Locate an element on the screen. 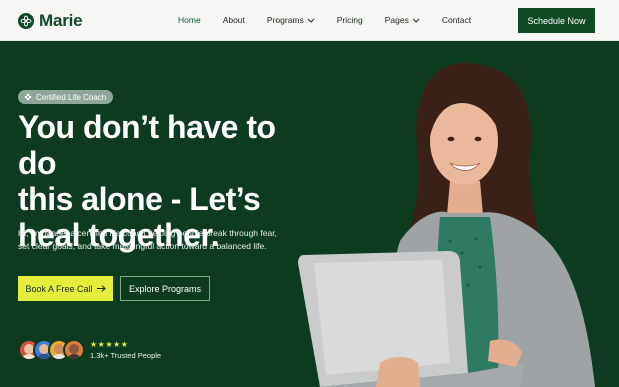  nav-about: About is located at coordinates (234, 20).